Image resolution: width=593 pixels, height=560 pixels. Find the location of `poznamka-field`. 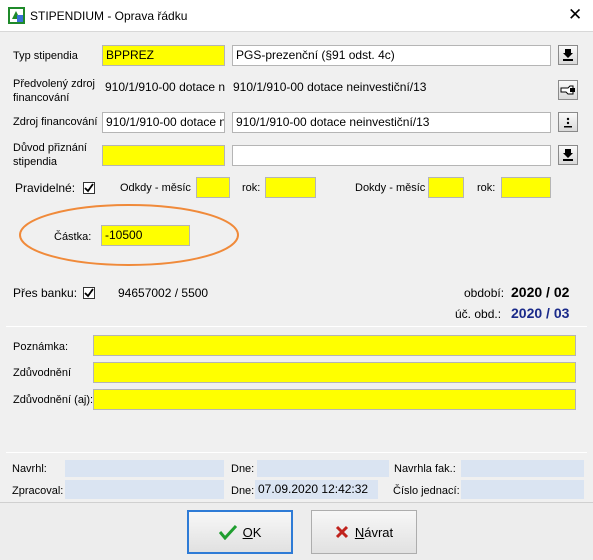

poznamka-field is located at coordinates (334, 345).